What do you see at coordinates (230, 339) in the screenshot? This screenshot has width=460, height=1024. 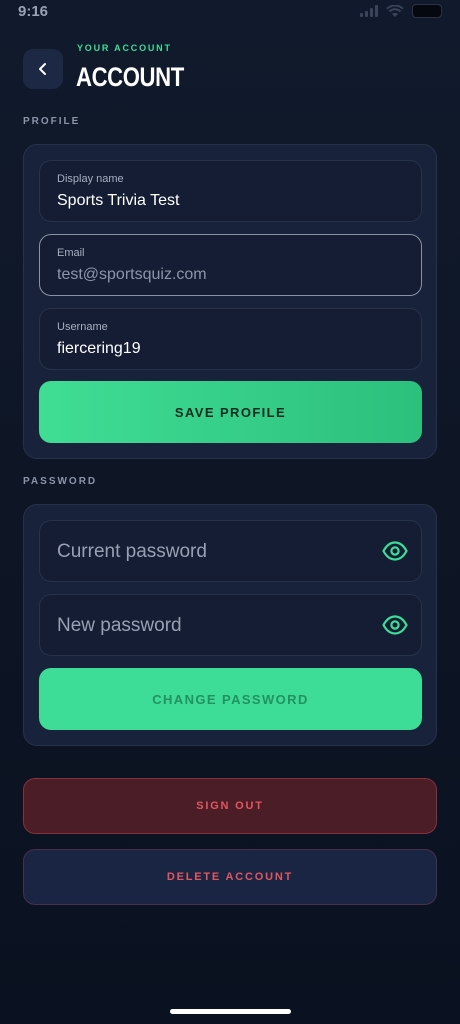 I see `username-field: Username fiercering19` at bounding box center [230, 339].